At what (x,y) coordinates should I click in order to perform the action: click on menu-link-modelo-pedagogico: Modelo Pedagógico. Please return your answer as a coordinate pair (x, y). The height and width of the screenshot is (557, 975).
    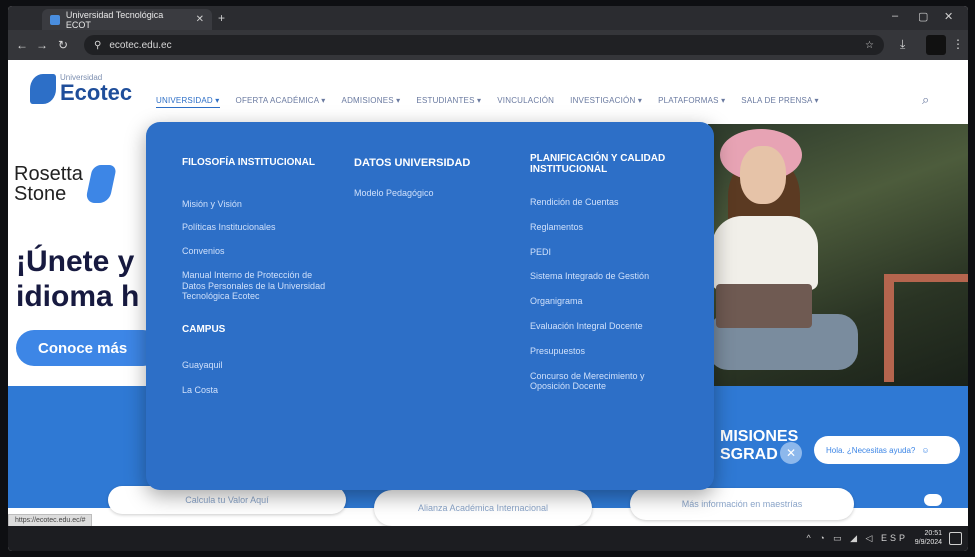
    Looking at the image, I should click on (434, 193).